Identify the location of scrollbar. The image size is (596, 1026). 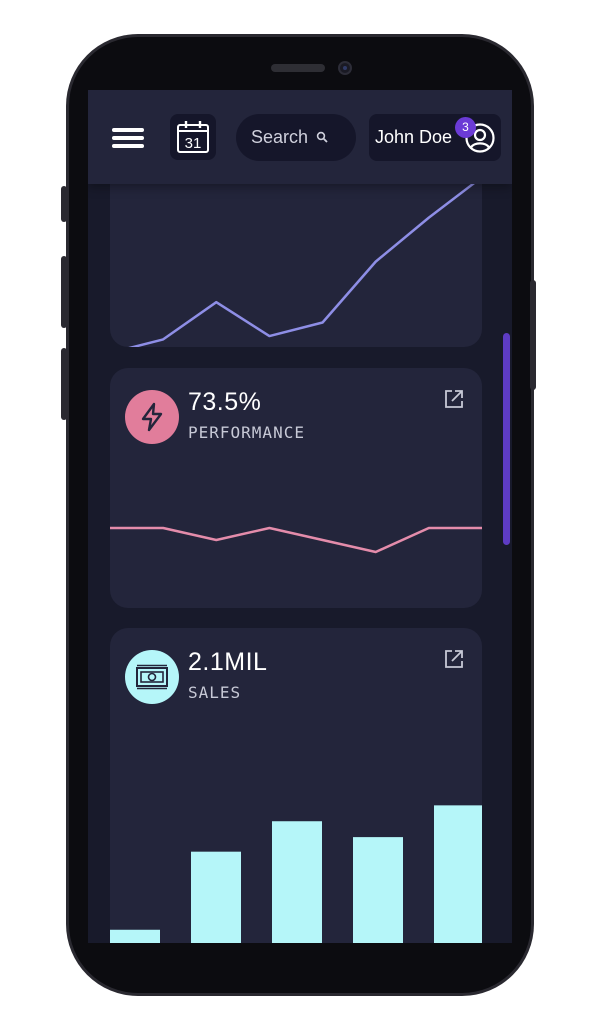
(506, 439).